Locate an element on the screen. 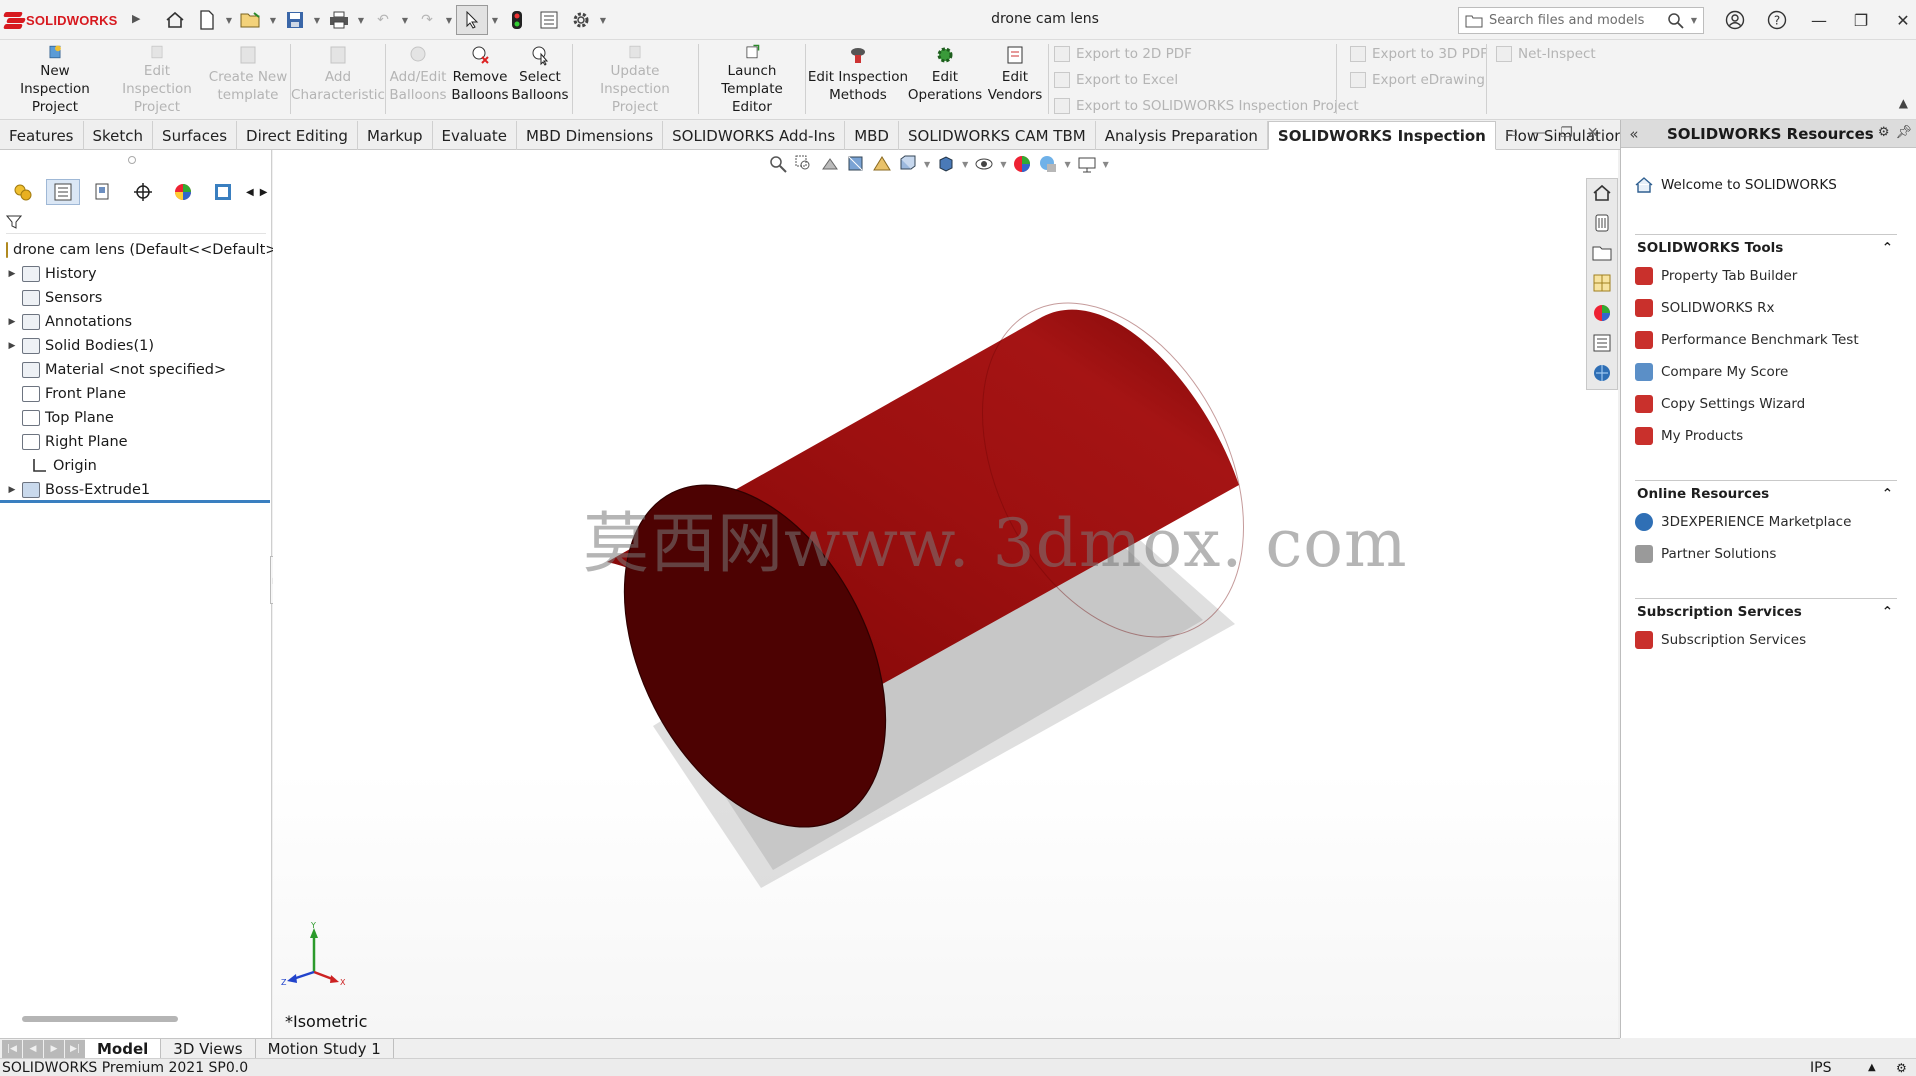 The height and width of the screenshot is (1076, 1916). export-excel-button: Export to Excel is located at coordinates (1206, 80).